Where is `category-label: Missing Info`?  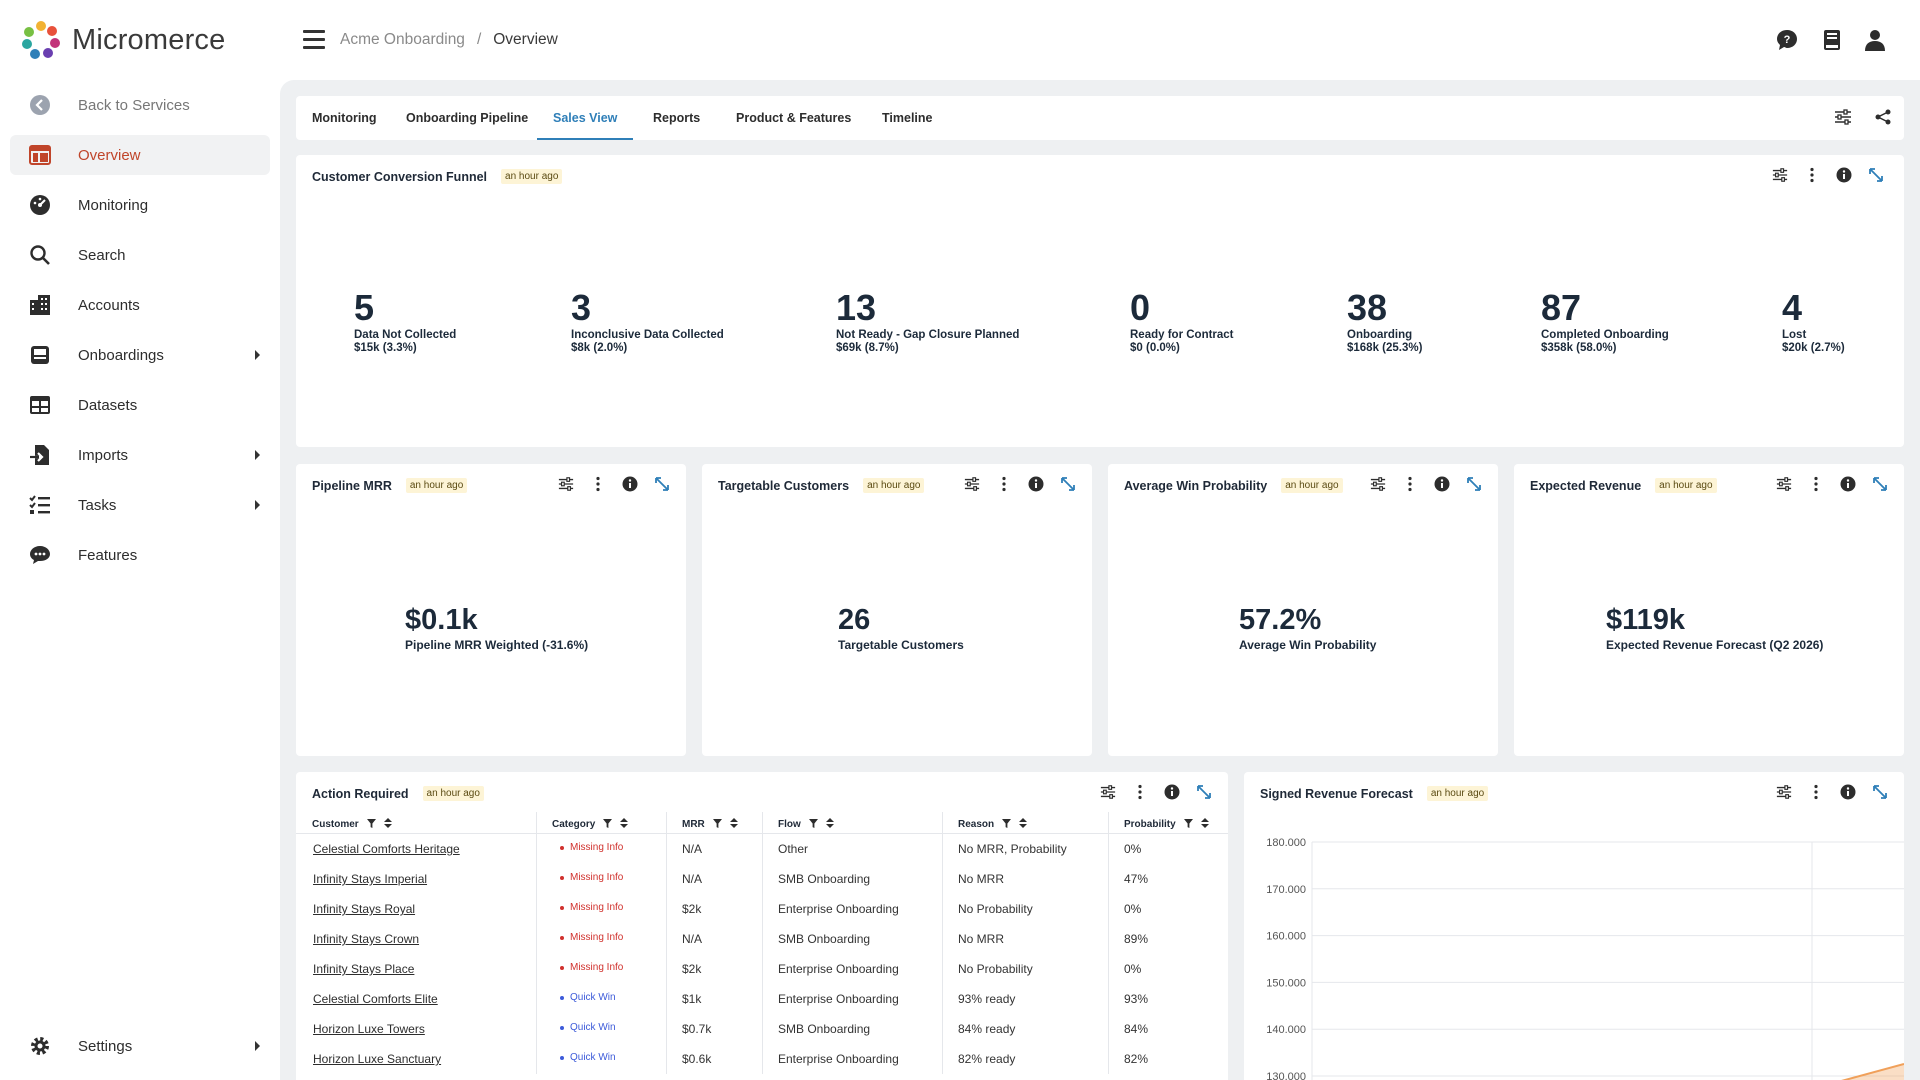 category-label: Missing Info is located at coordinates (597, 907).